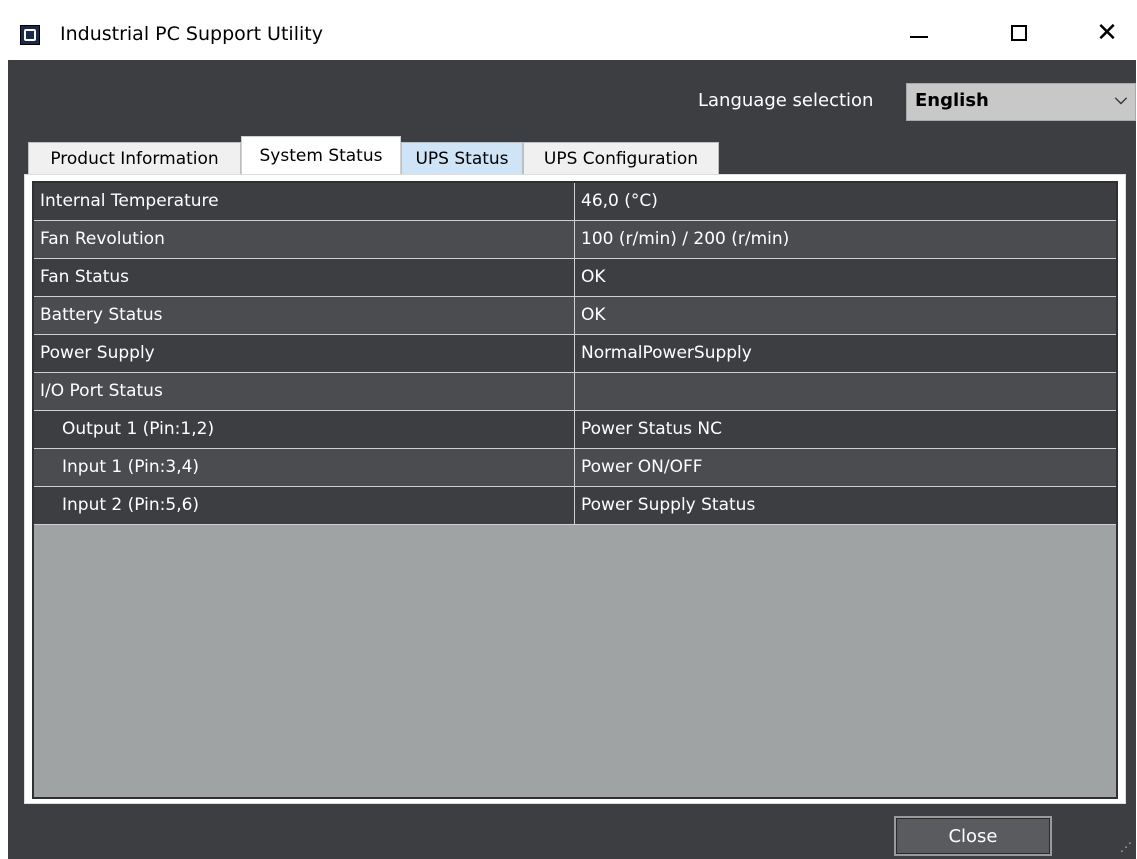 This screenshot has width=1137, height=859. I want to click on table-row: Fan Status OK, so click(575, 278).